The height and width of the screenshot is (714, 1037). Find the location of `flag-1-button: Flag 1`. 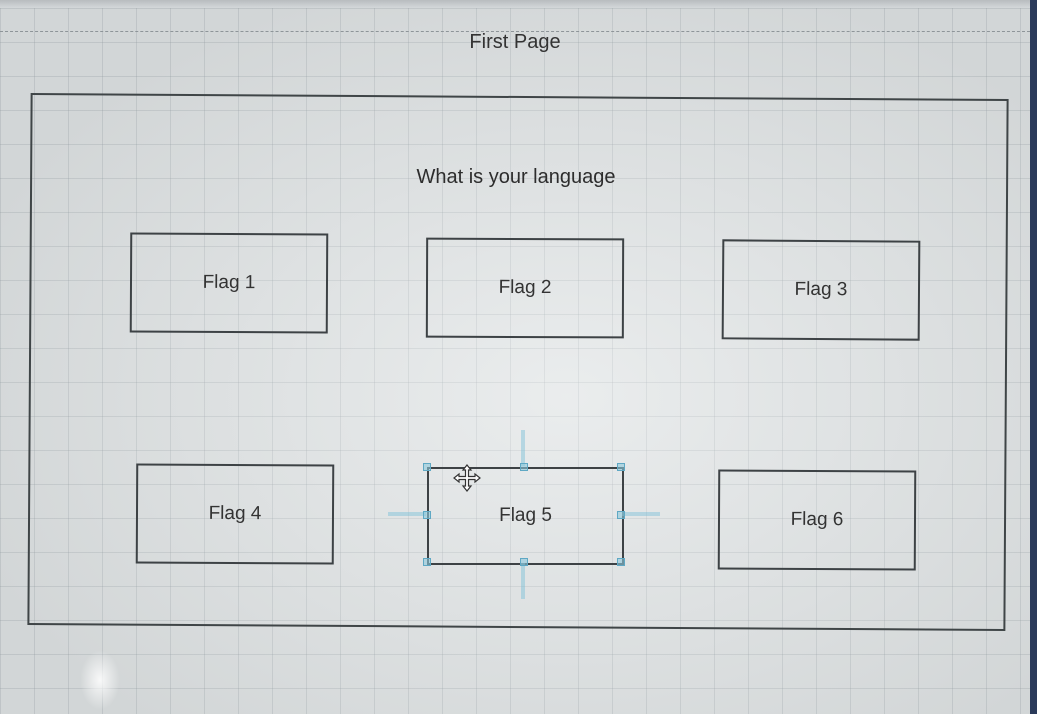

flag-1-button: Flag 1 is located at coordinates (229, 283).